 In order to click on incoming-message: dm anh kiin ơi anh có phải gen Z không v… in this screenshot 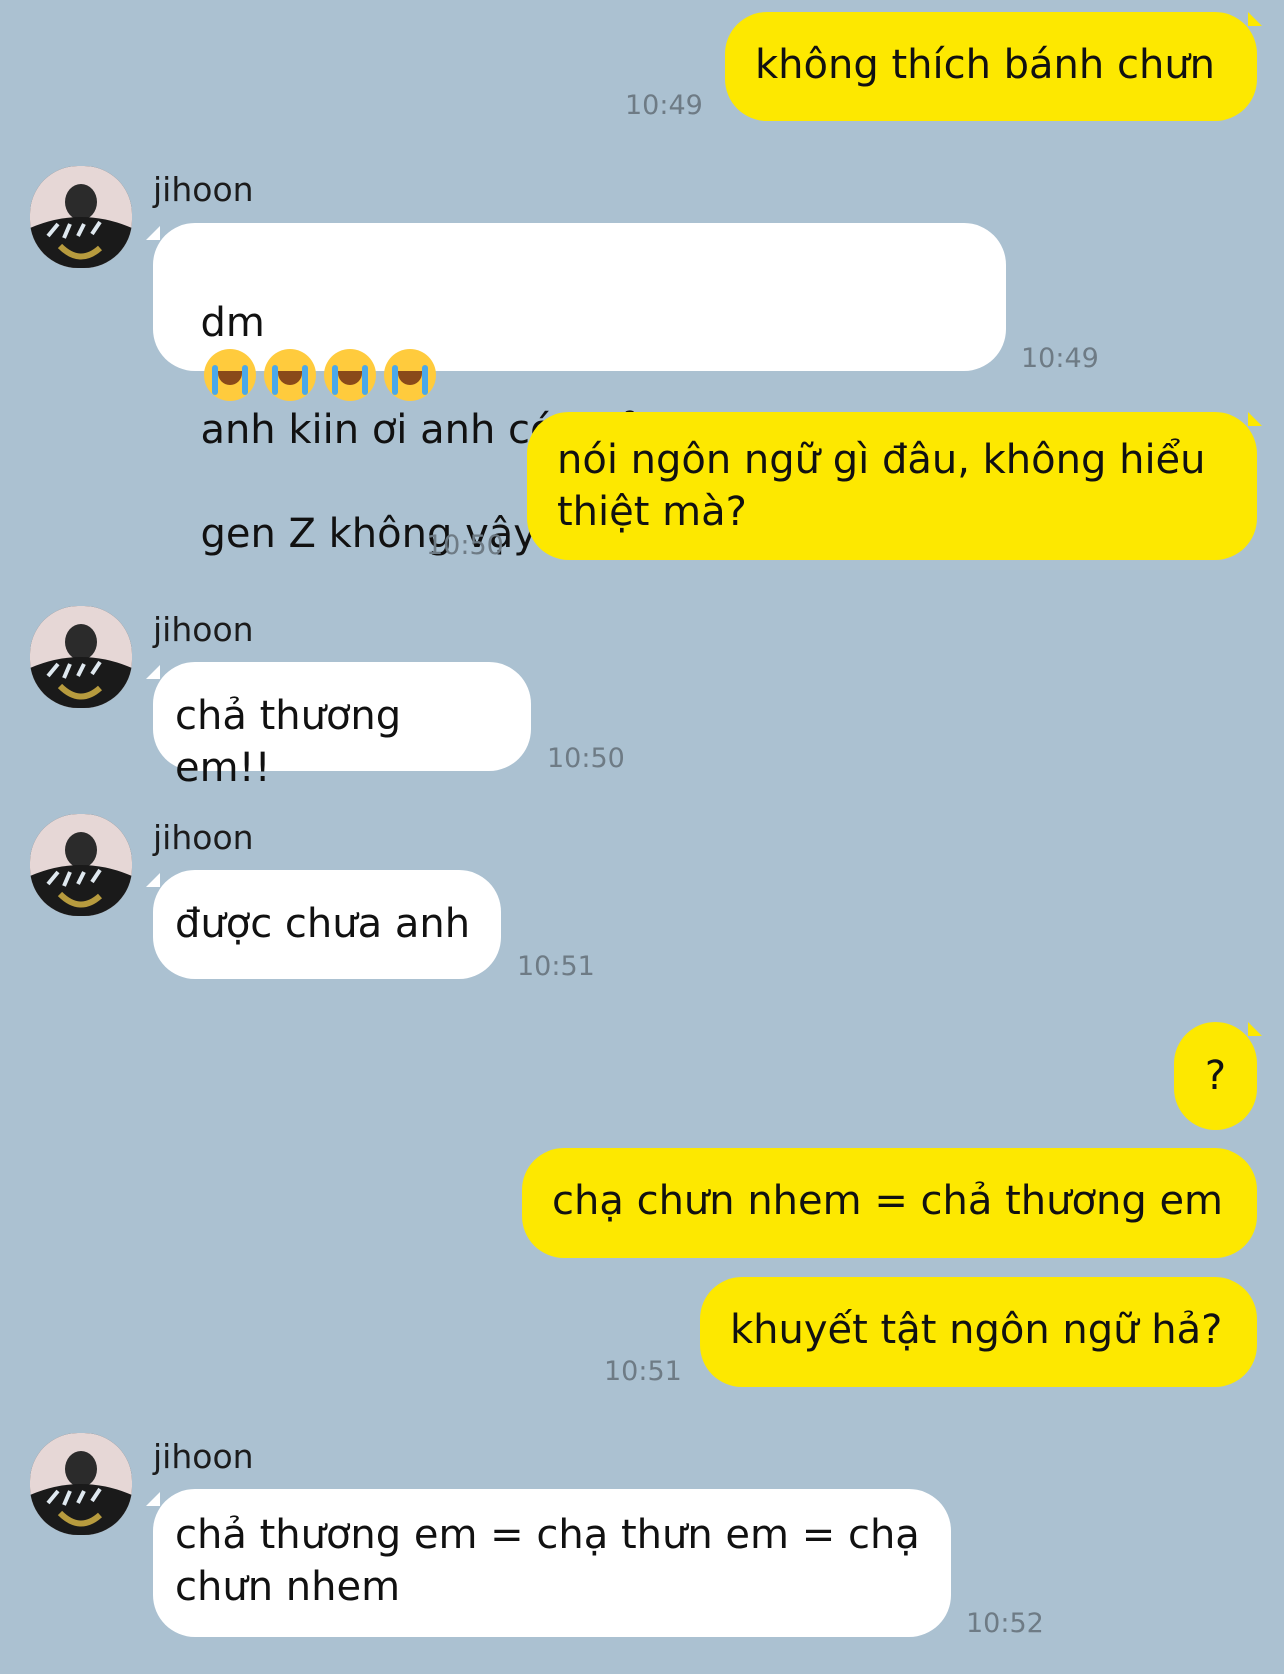, I will do `click(579, 390)`.